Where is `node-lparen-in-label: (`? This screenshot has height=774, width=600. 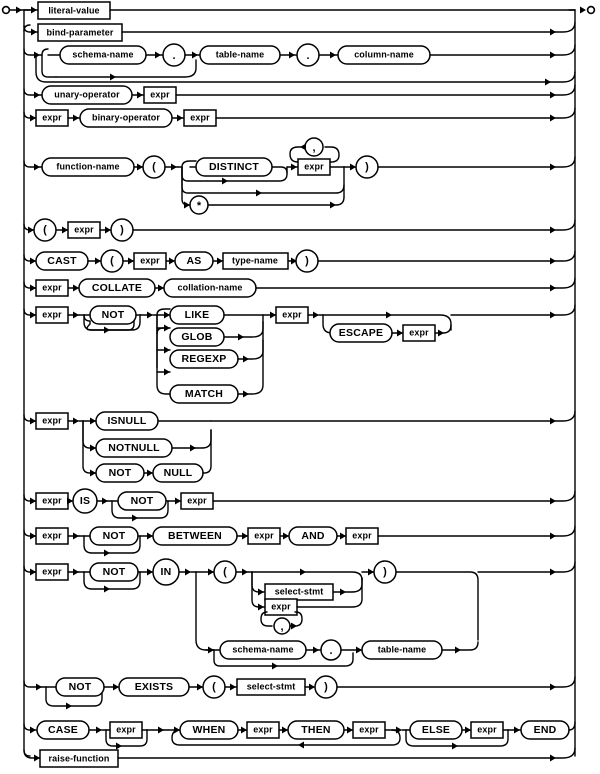
node-lparen-in-label: ( is located at coordinates (225, 572).